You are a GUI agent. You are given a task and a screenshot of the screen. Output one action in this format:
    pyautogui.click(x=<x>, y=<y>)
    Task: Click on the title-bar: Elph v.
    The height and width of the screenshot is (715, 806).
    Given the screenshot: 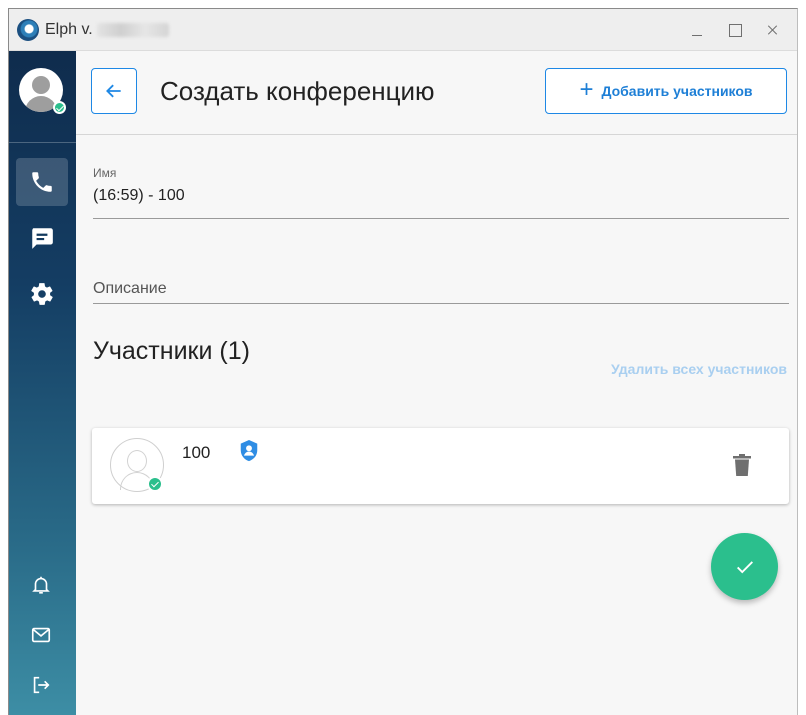 What is the action you would take?
    pyautogui.click(x=403, y=30)
    